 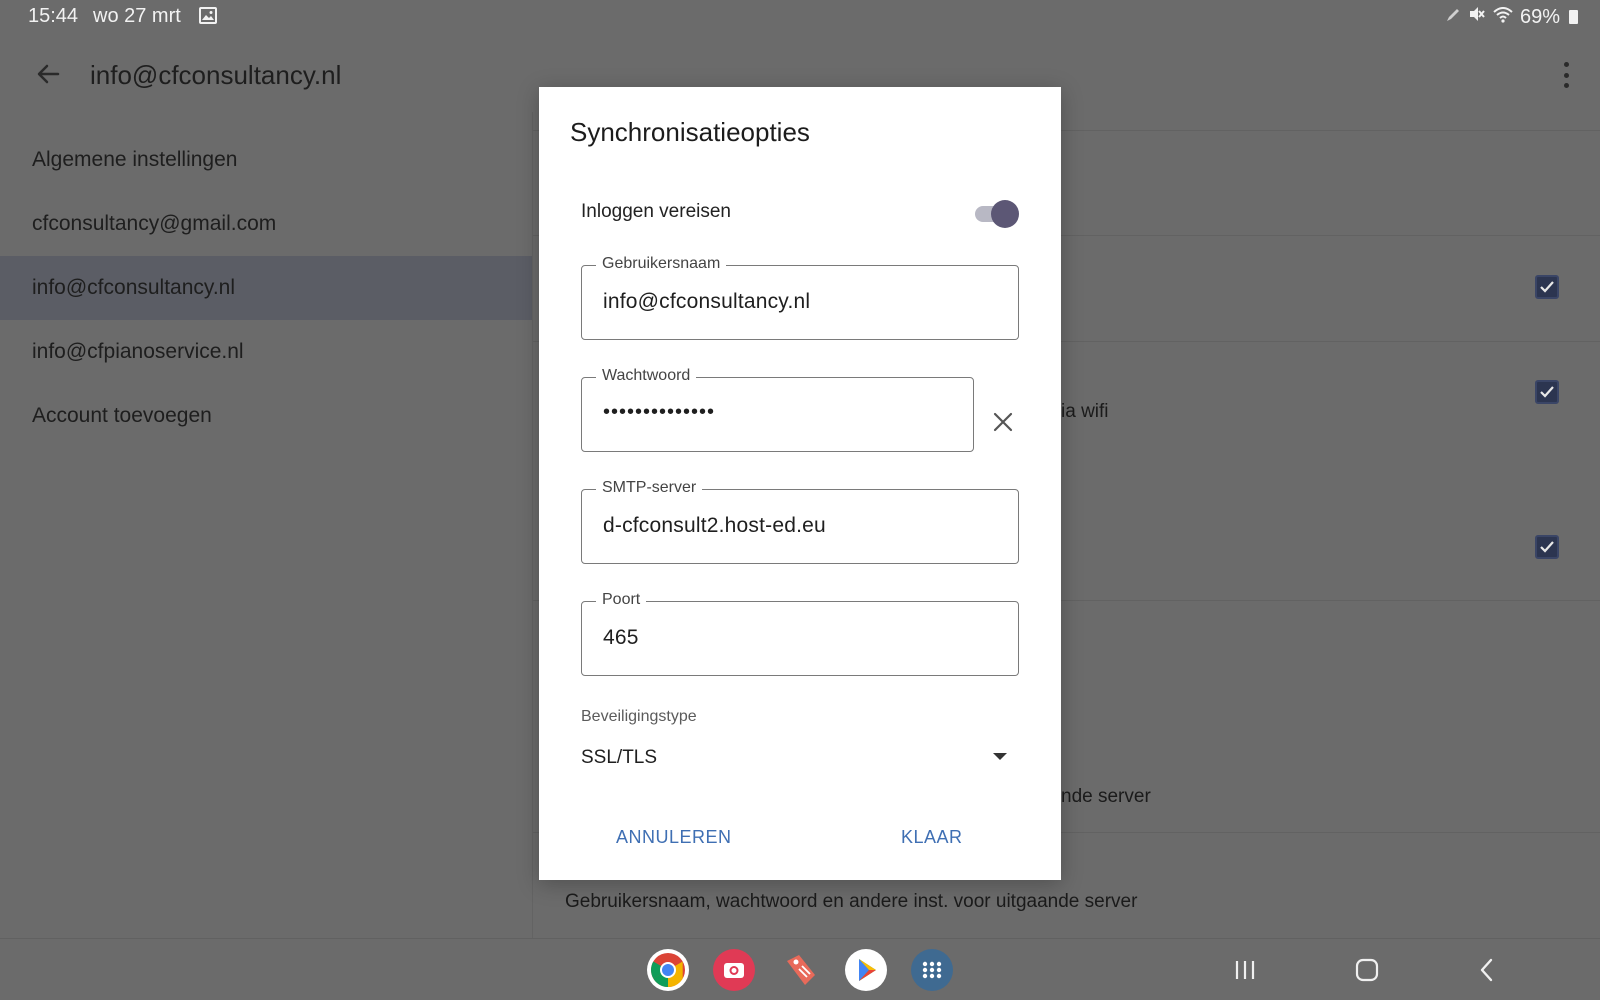 What do you see at coordinates (646, 376) in the screenshot?
I see `password-label: Wachtwoord` at bounding box center [646, 376].